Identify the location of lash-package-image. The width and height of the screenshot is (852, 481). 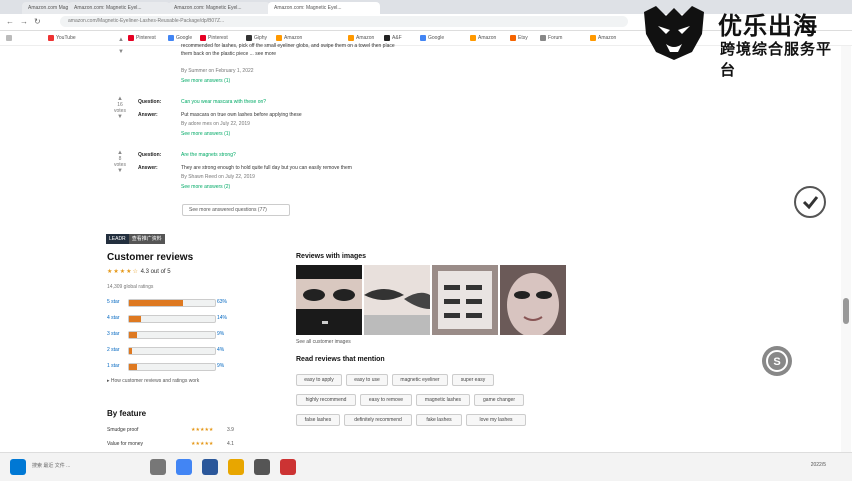
(465, 300).